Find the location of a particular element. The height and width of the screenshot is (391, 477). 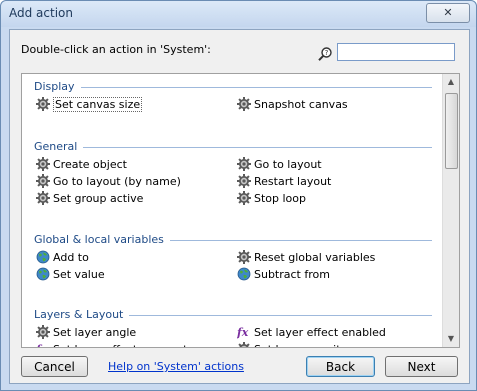

action-label: Go to layout is located at coordinates (288, 164).